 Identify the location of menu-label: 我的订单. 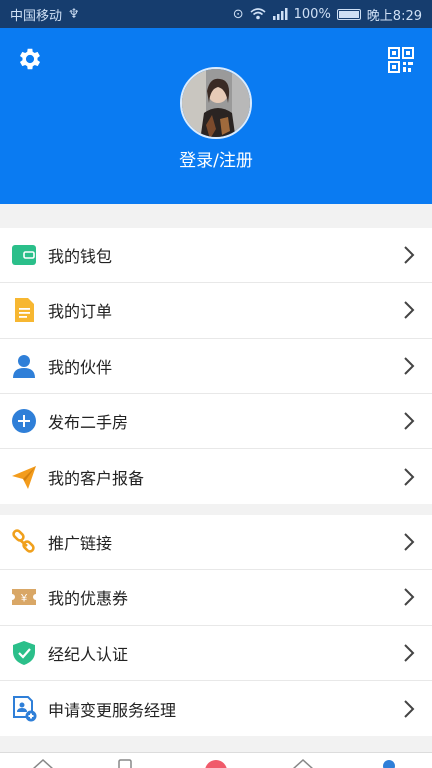
(80, 312).